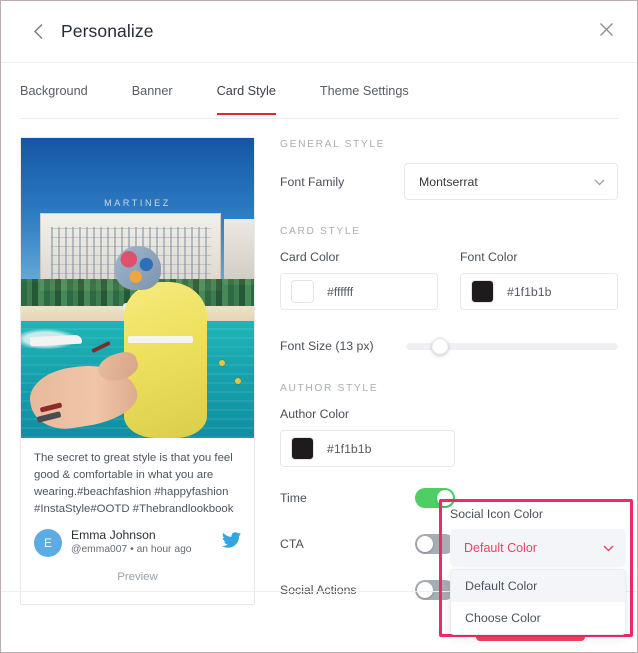 This screenshot has width=638, height=653. What do you see at coordinates (107, 31) in the screenshot?
I see `page-title: Personalize` at bounding box center [107, 31].